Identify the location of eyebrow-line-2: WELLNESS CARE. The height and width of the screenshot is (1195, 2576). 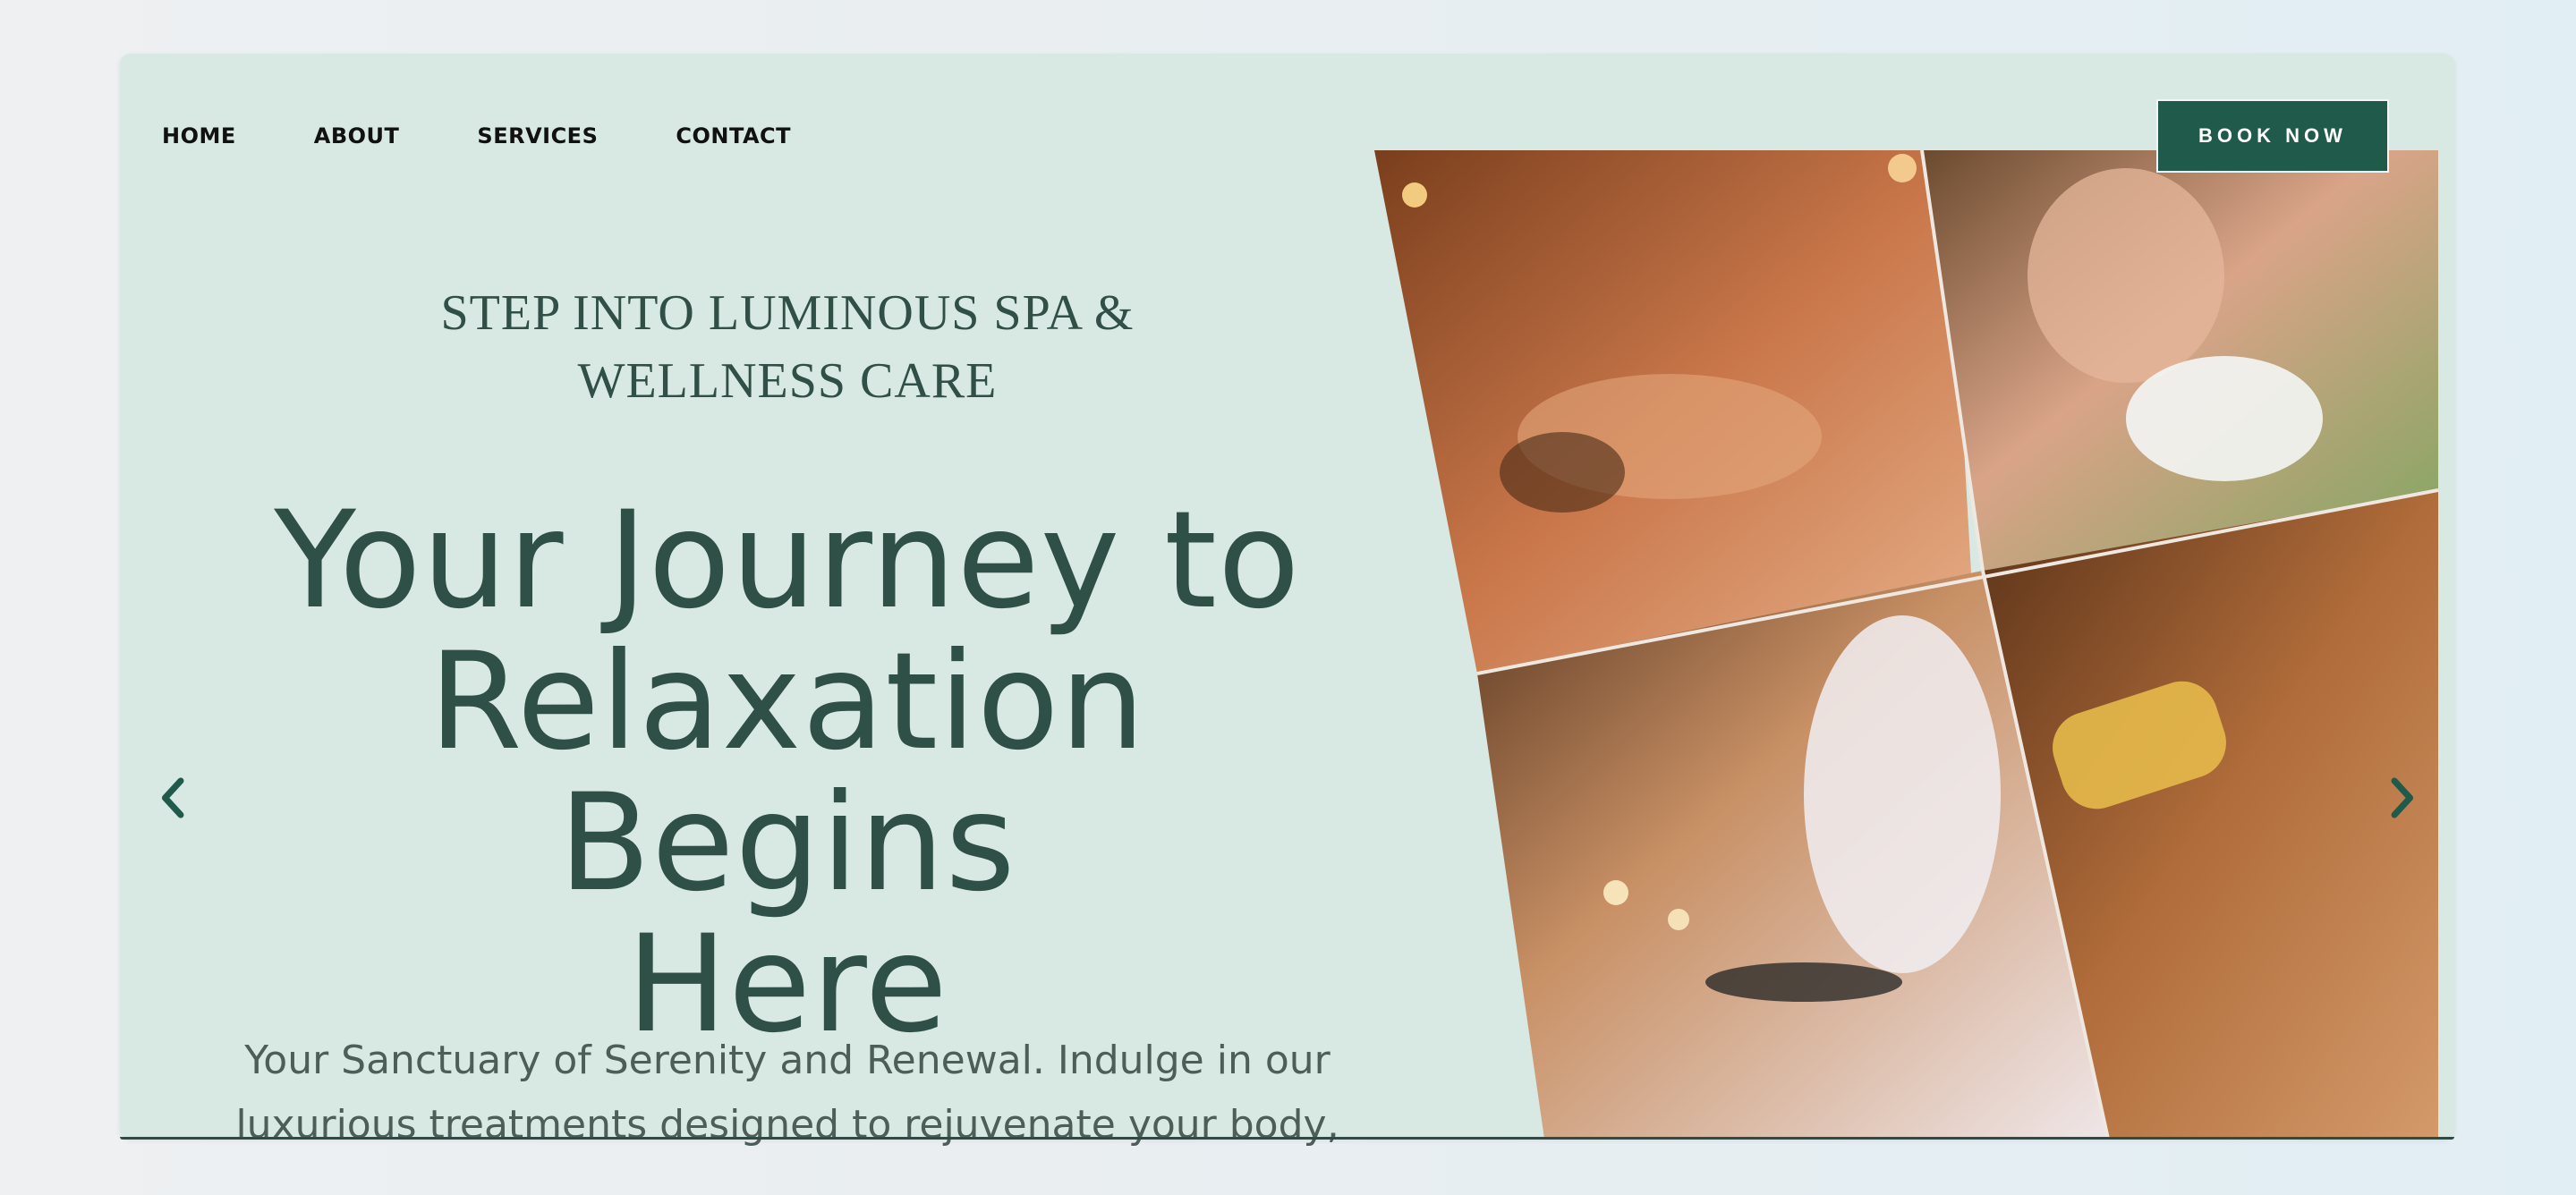
(787, 381).